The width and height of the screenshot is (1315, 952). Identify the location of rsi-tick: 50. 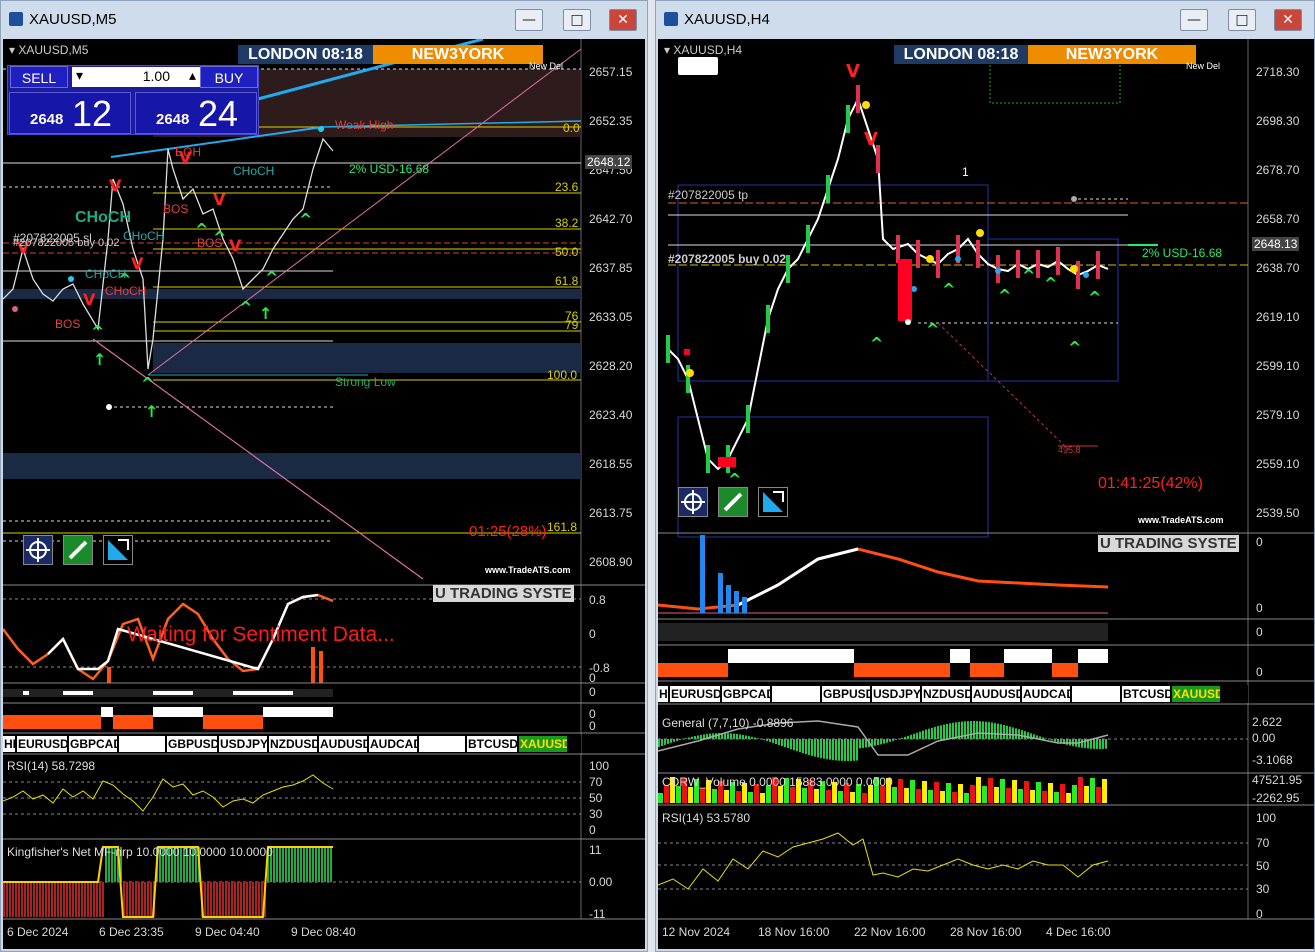
(596, 798).